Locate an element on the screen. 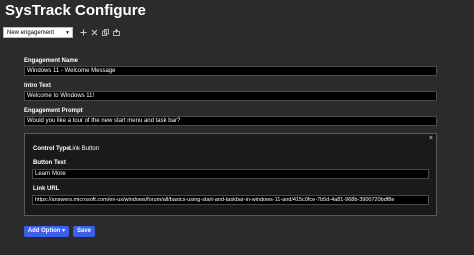 This screenshot has width=474, height=255. button-text-field: Learn More is located at coordinates (230, 174).